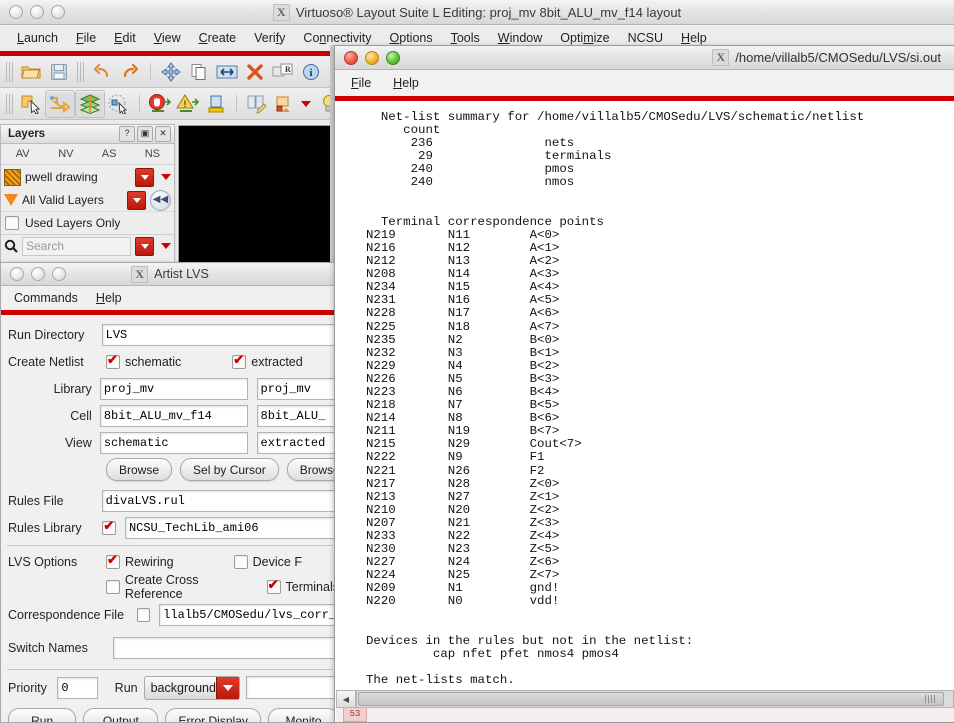 The height and width of the screenshot is (723, 954). Describe the element at coordinates (274, 587) in the screenshot. I see `terminals-checkbox` at that location.